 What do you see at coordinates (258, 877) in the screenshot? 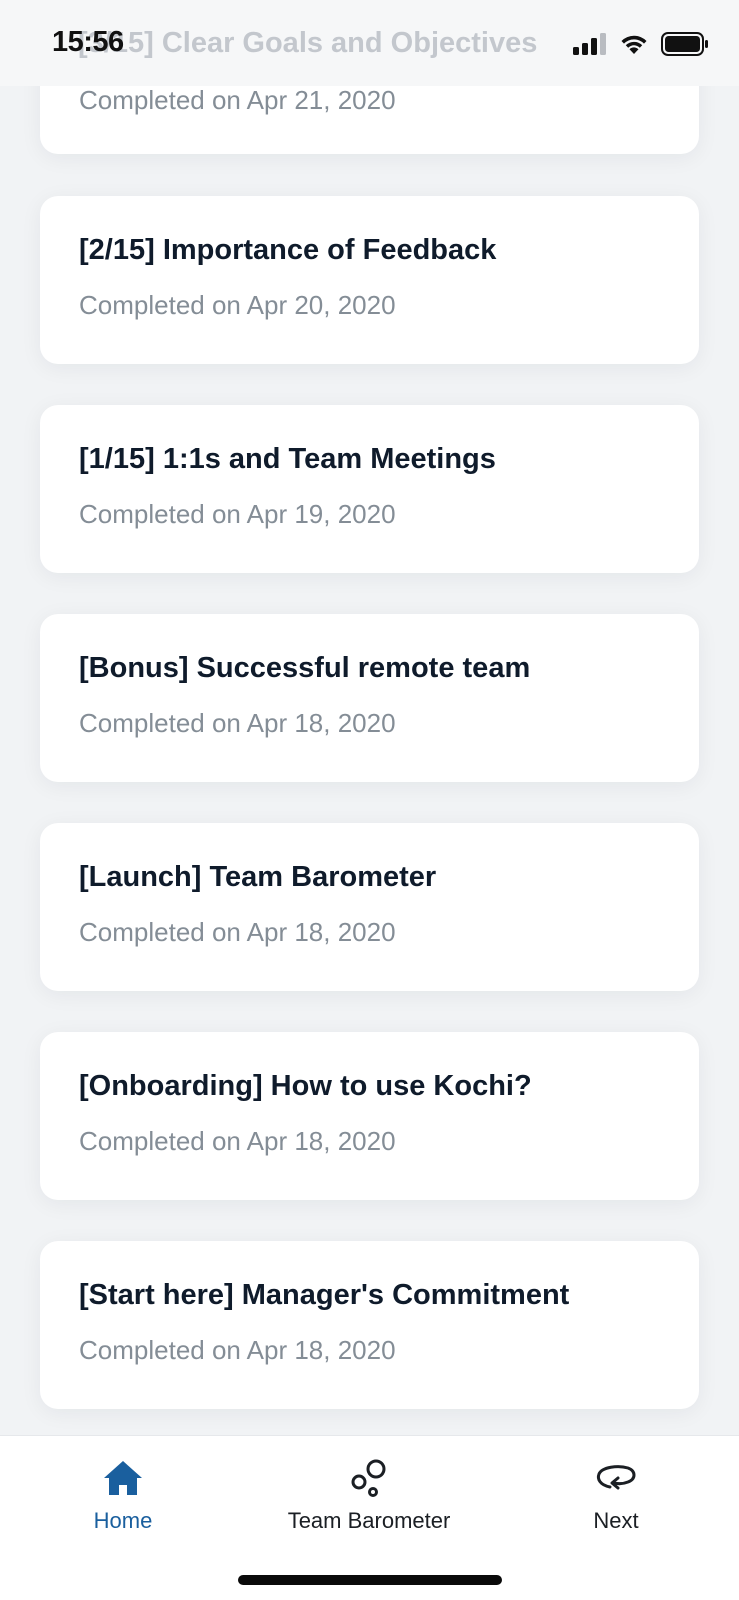
I see `lesson-title: [Launch] Team Barometer` at bounding box center [258, 877].